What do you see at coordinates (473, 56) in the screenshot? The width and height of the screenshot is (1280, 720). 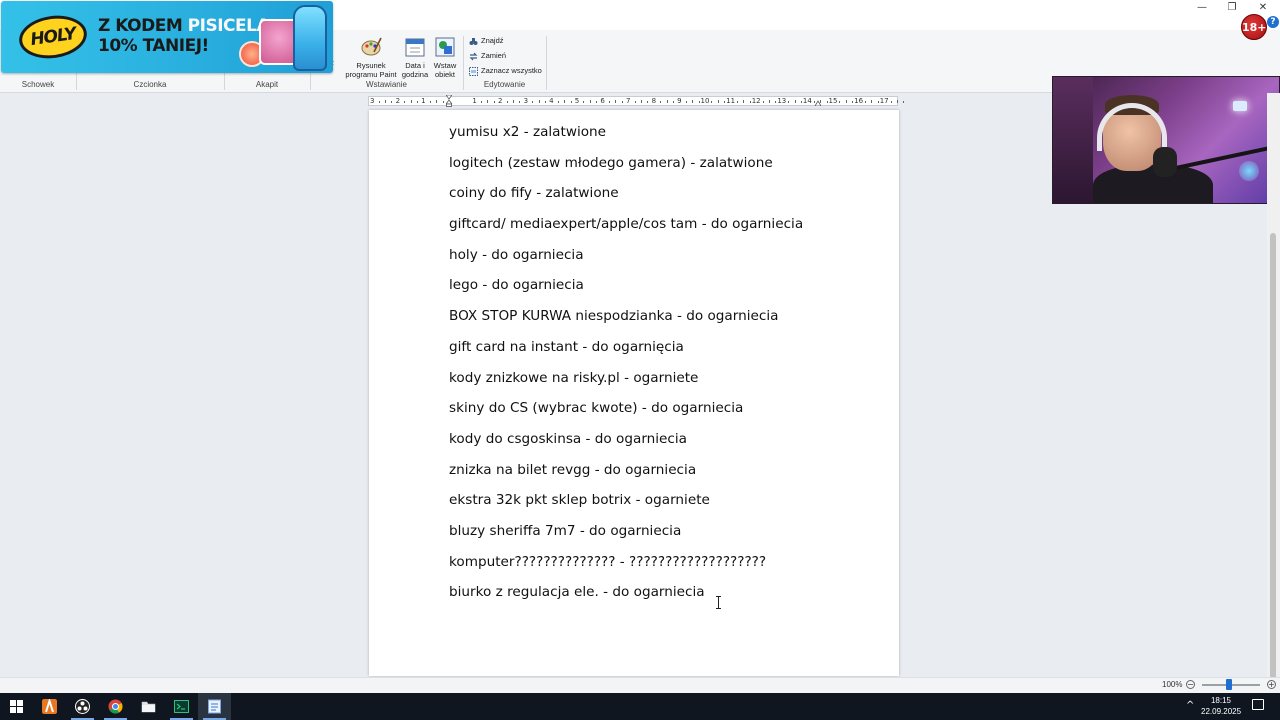 I see `replace-icon` at bounding box center [473, 56].